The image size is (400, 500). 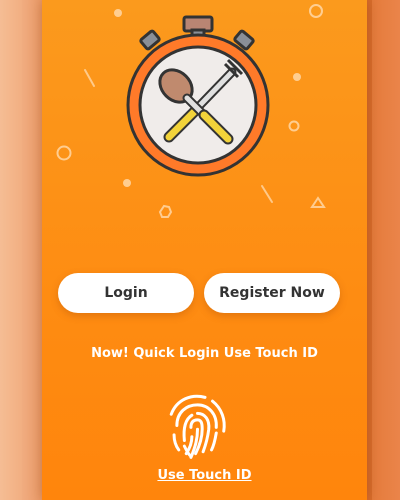 What do you see at coordinates (33, 250) in the screenshot?
I see `background-card-left-edge` at bounding box center [33, 250].